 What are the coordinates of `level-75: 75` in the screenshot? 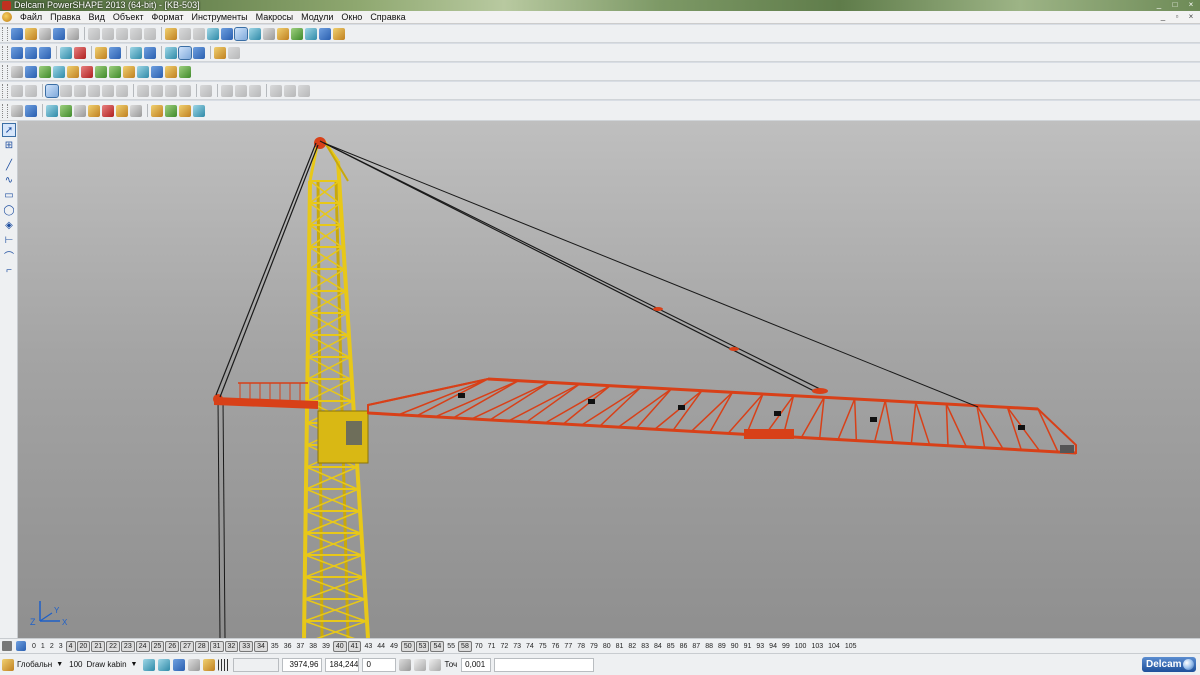 It's located at (543, 646).